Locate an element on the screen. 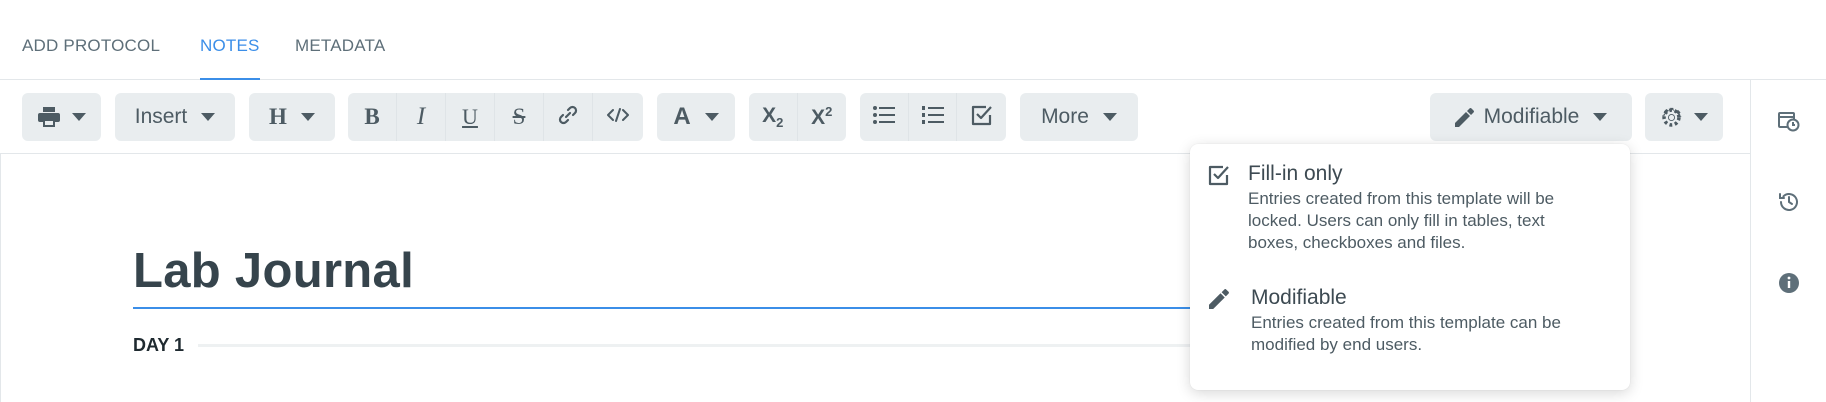  format-button-group: B I U S is located at coordinates (495, 117).